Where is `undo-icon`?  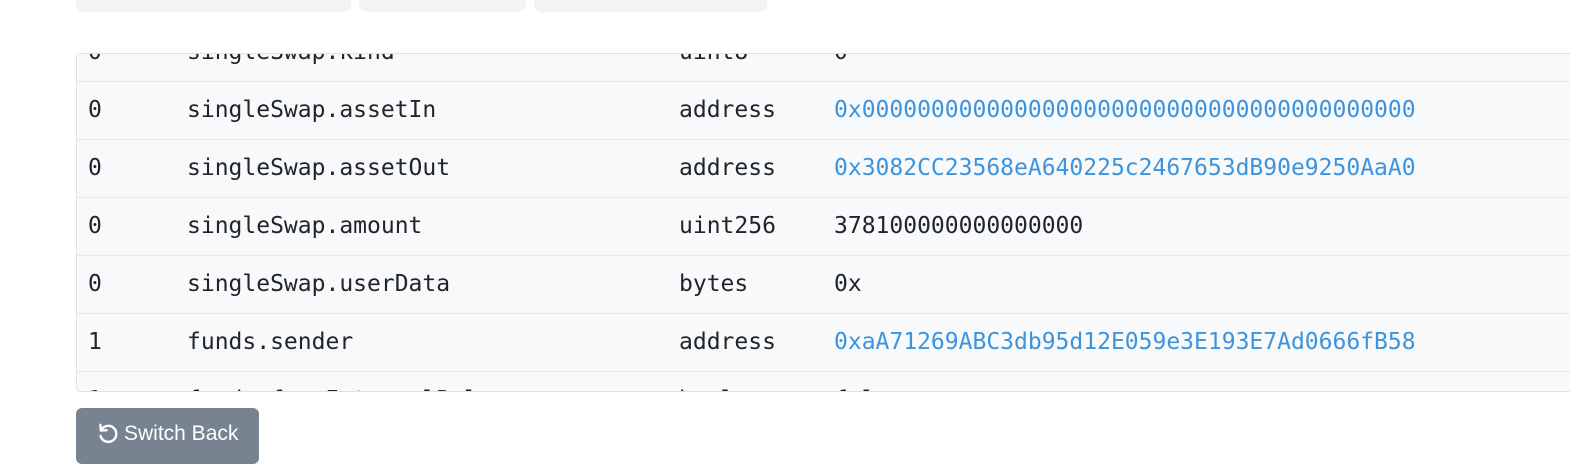 undo-icon is located at coordinates (108, 433).